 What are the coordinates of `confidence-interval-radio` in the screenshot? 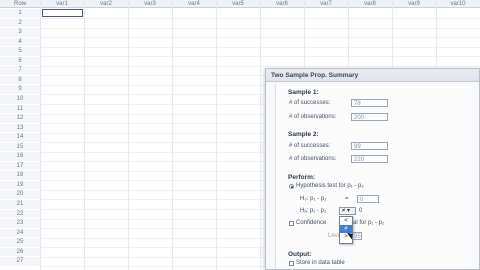 It's located at (291, 223).